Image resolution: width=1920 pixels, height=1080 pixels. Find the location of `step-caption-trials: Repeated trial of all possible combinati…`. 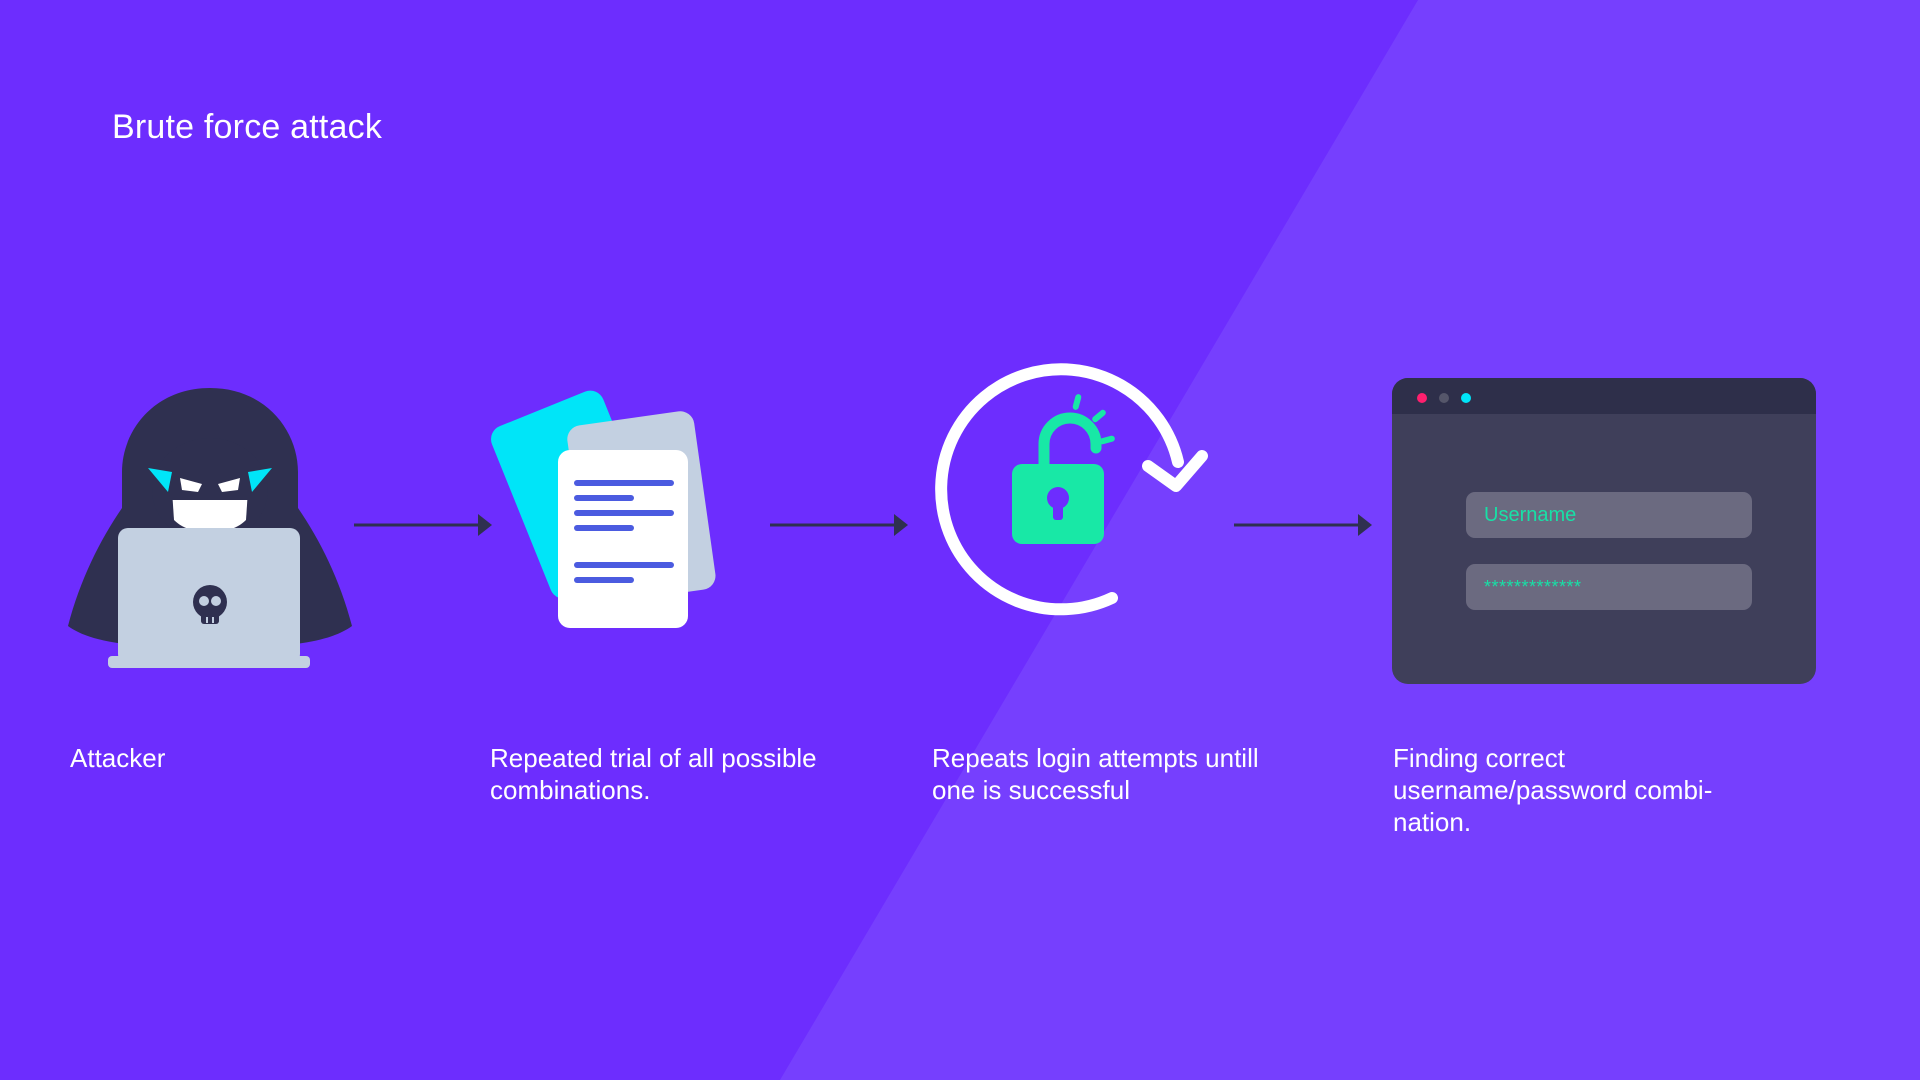

step-caption-trials: Repeated trial of all possible combinati… is located at coordinates (653, 774).